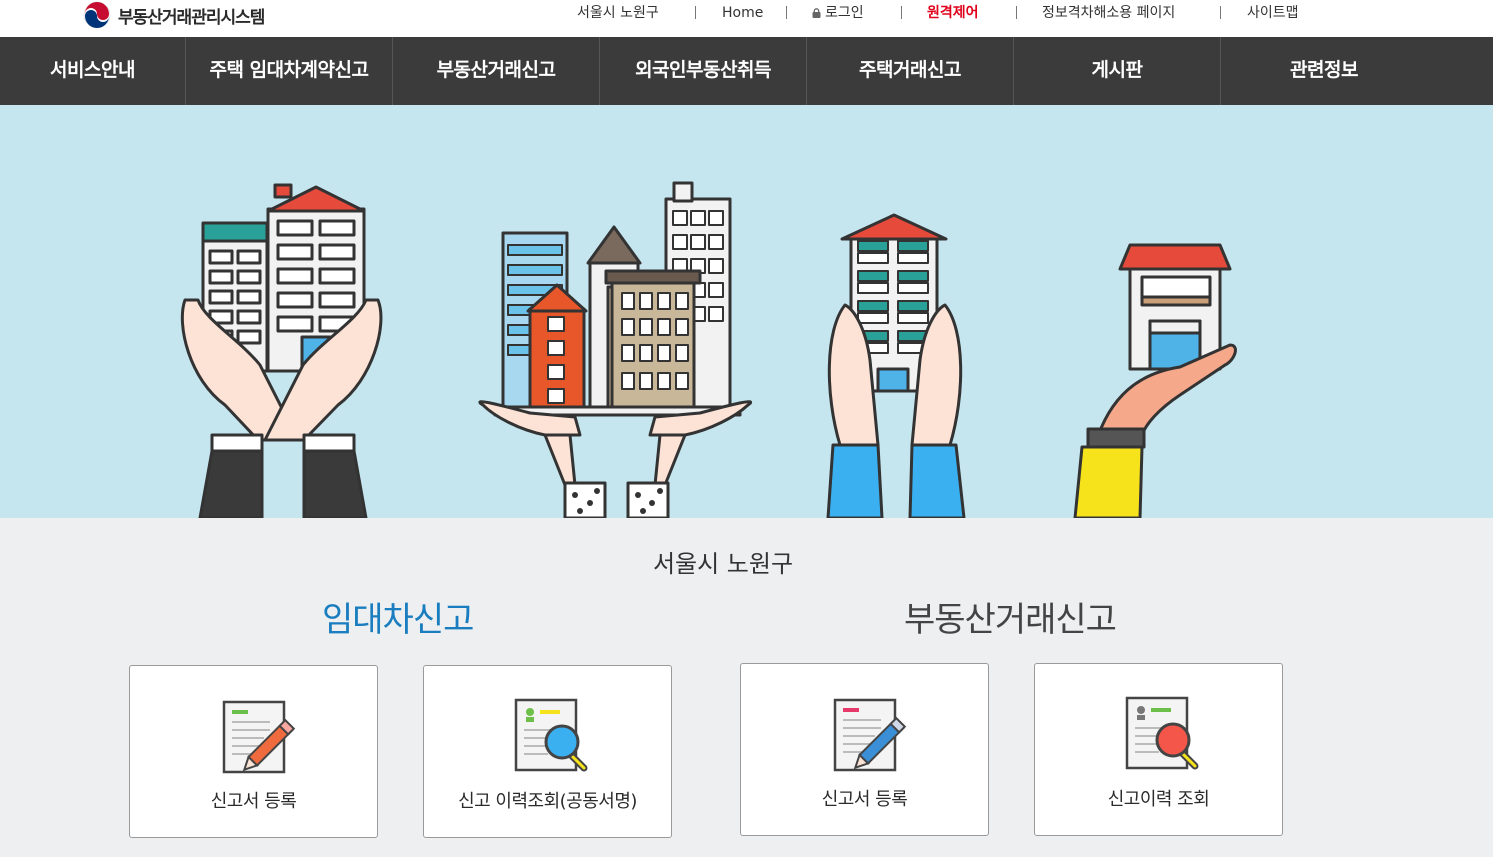 Image resolution: width=1493 pixels, height=857 pixels. I want to click on trade-register-card: 신고서 등록, so click(864, 749).